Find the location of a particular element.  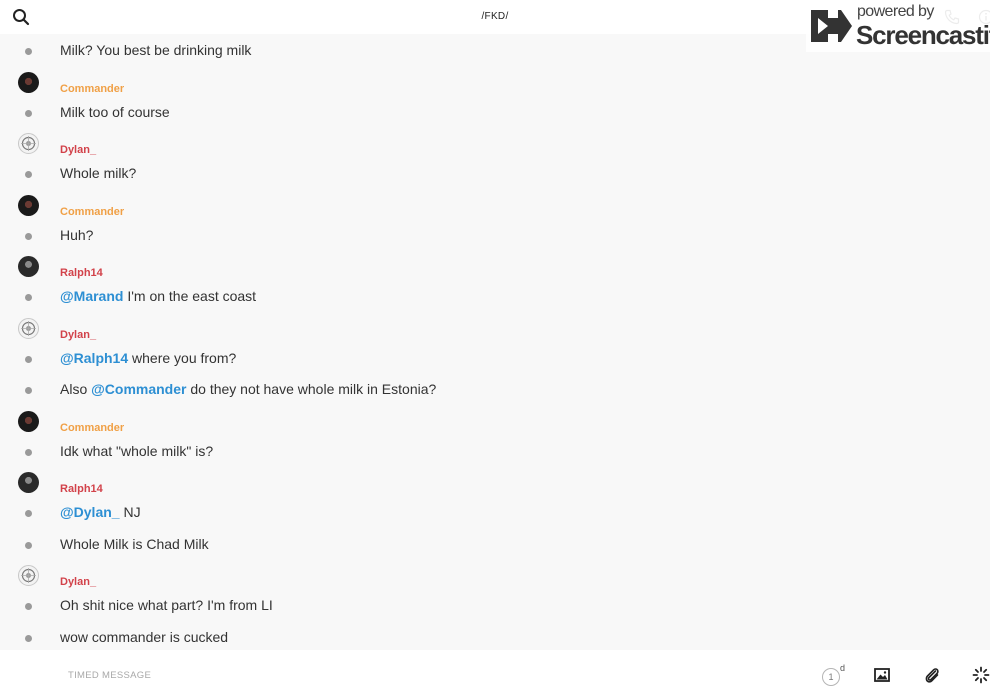

message-text-segment: NJ is located at coordinates (130, 512).